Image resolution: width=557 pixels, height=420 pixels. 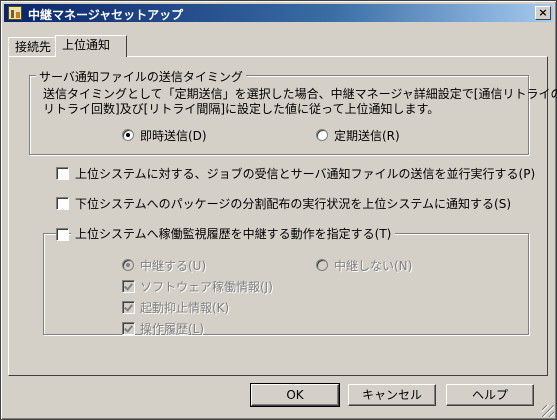 What do you see at coordinates (322, 135) in the screenshot?
I see `radio-periodic-send` at bounding box center [322, 135].